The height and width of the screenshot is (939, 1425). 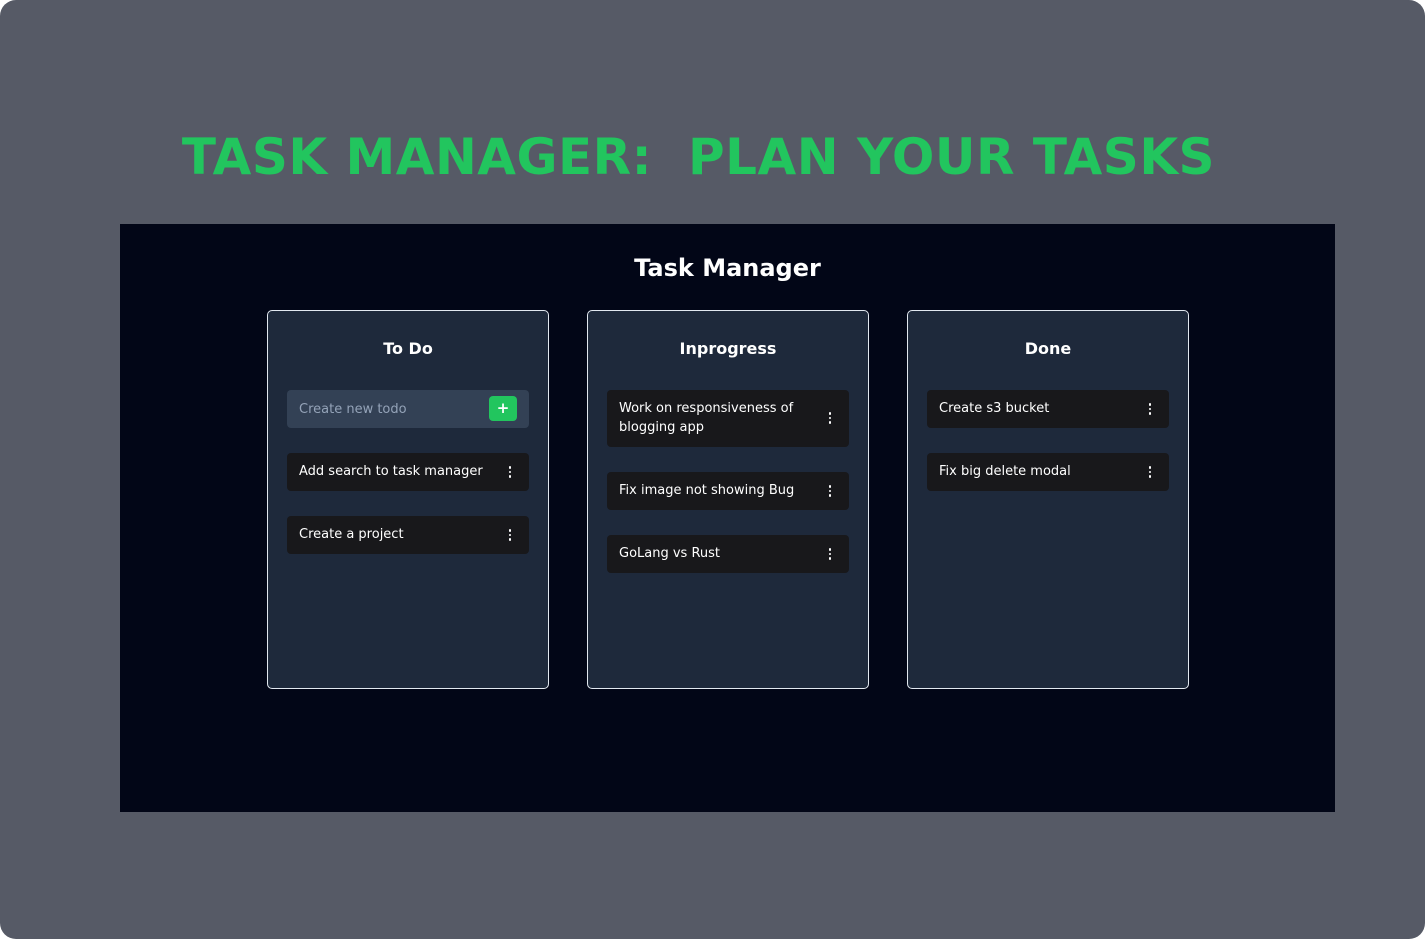 I want to click on task-title: GoLang vs Rust, so click(x=670, y=553).